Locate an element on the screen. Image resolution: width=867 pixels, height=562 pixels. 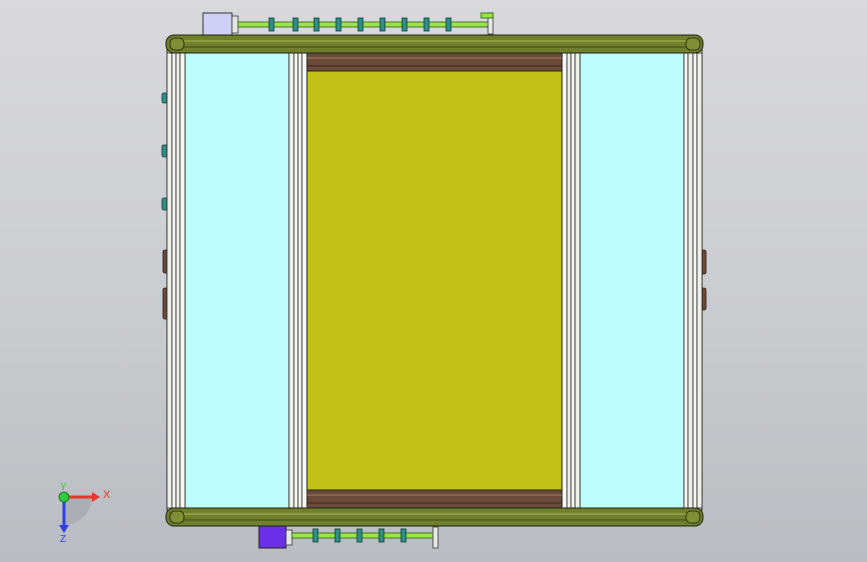
bottom-shaft-end-bracket is located at coordinates (435, 537).